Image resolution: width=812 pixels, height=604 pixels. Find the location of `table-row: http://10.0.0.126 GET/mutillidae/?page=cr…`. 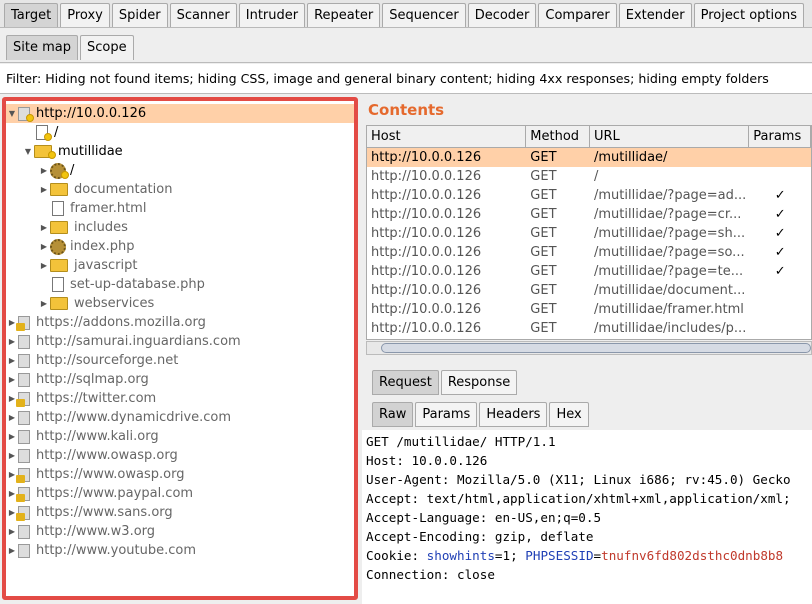

table-row: http://10.0.0.126 GET/mutillidae/?page=cr… is located at coordinates (589, 214).